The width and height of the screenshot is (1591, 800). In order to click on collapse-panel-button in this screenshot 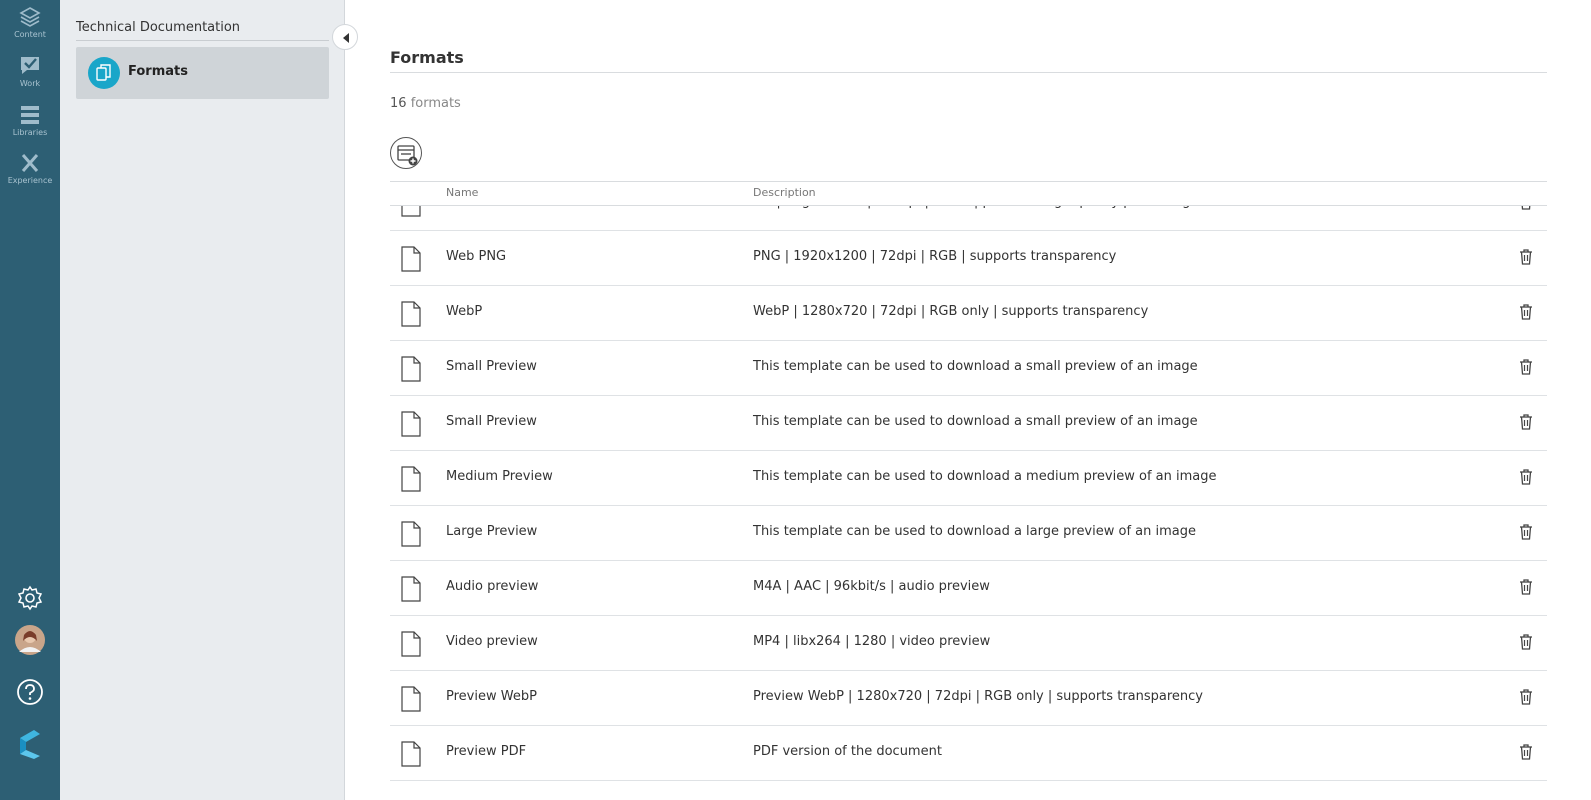, I will do `click(345, 37)`.